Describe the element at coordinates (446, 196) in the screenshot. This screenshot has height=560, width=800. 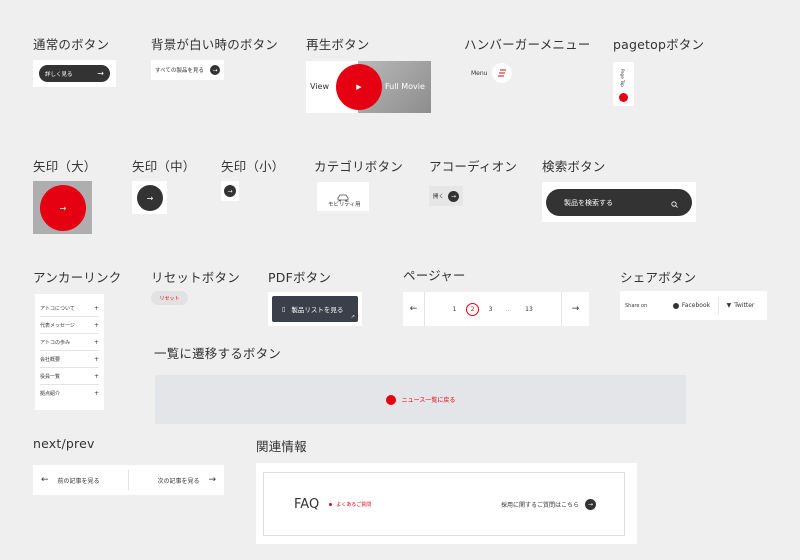
I see `accordion-toggle: 開く →` at that location.